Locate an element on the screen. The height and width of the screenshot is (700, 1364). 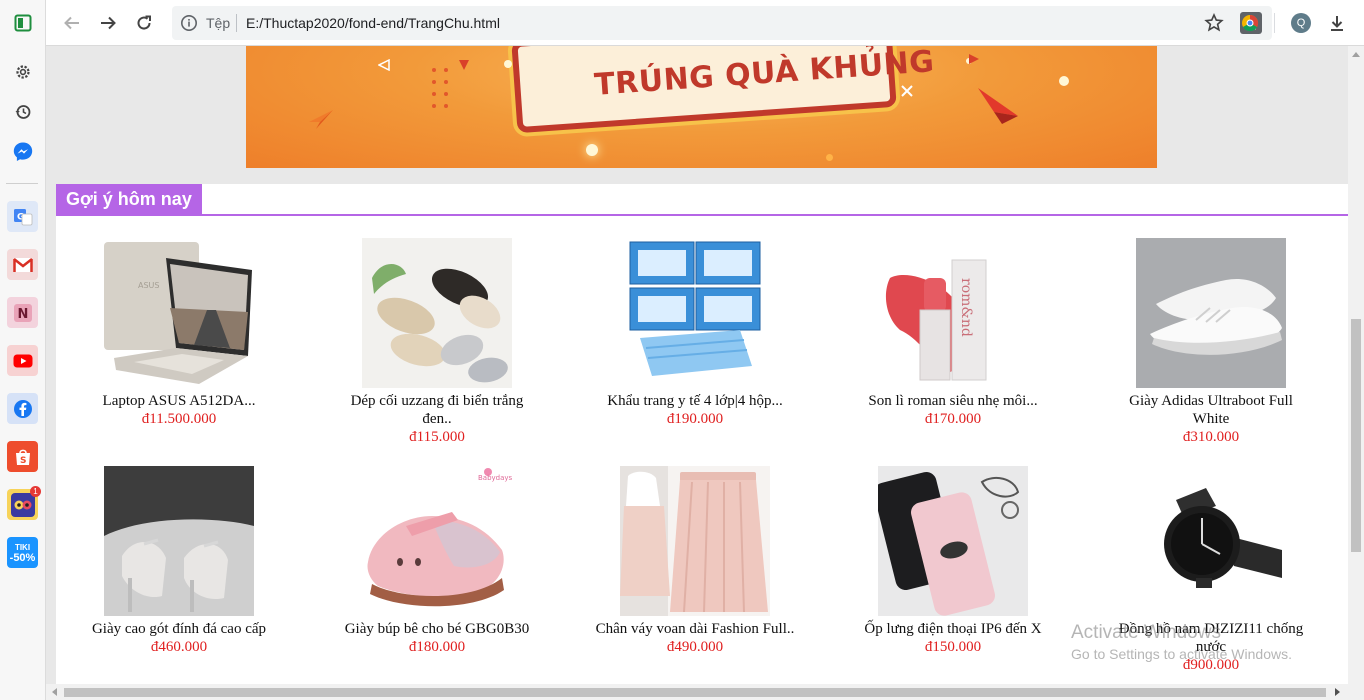
gmail-icon is located at coordinates (22, 264).